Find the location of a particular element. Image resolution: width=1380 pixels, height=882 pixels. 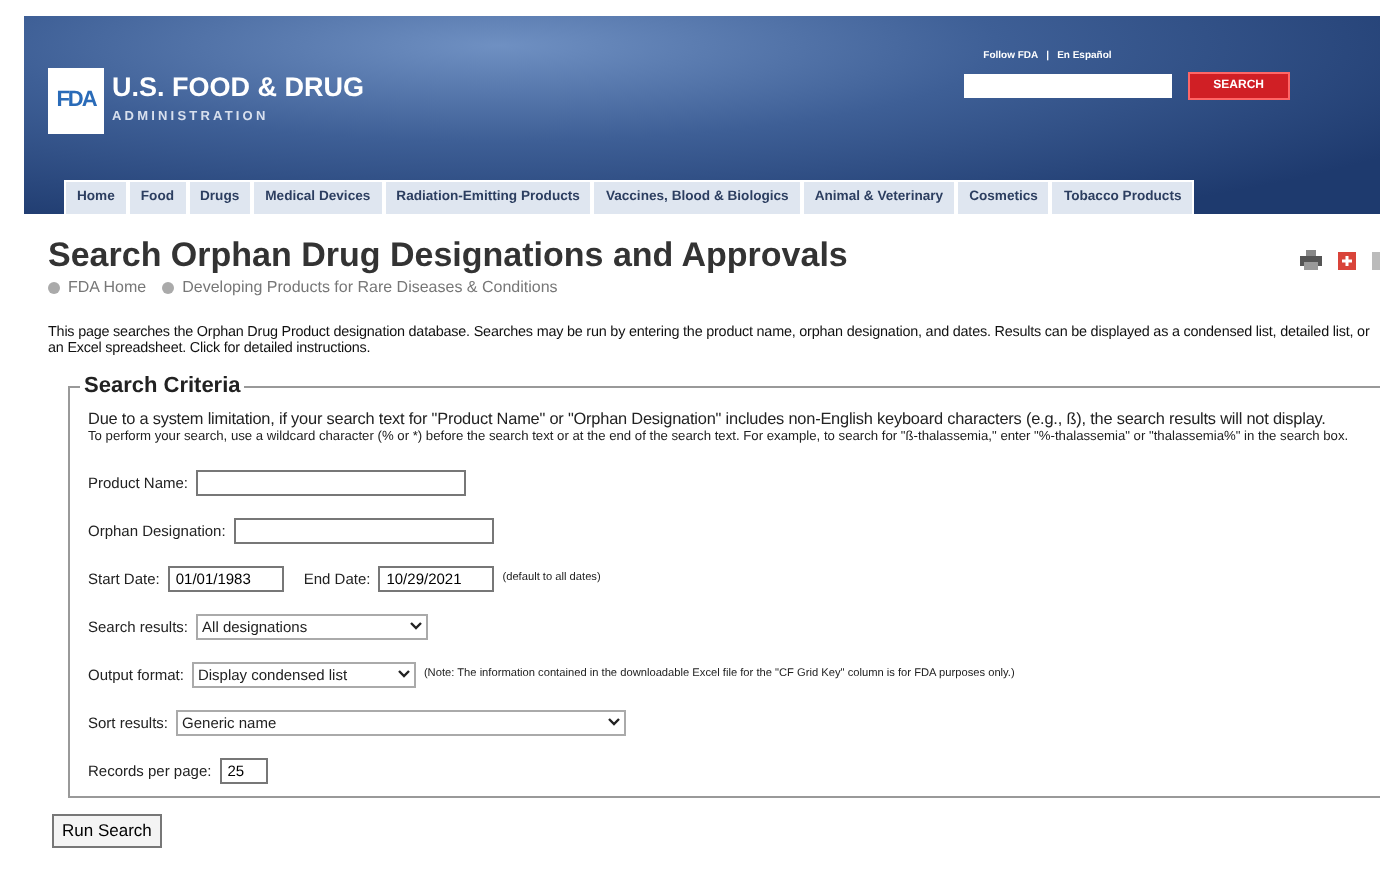

section-legend: Search Criteria is located at coordinates (162, 386).